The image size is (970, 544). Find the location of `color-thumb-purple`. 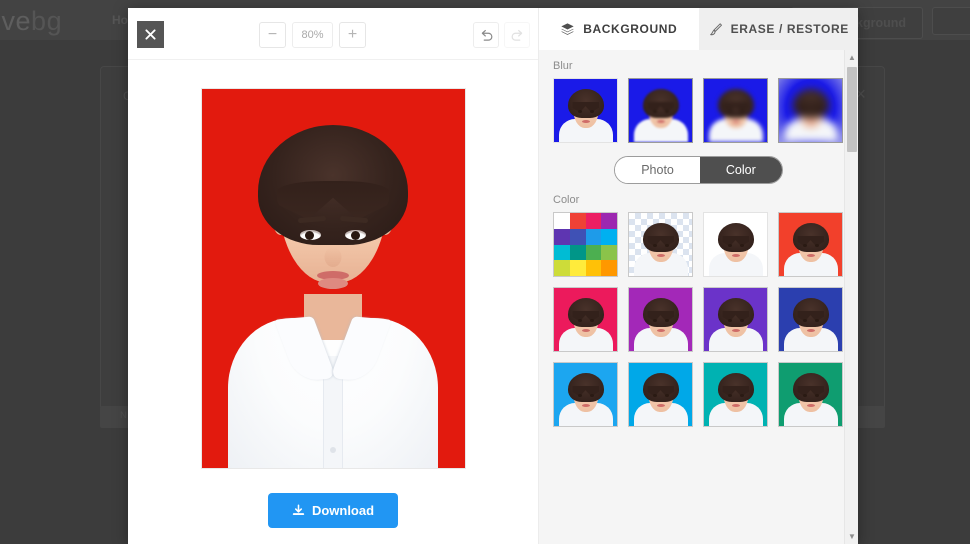

color-thumb-purple is located at coordinates (660, 319).